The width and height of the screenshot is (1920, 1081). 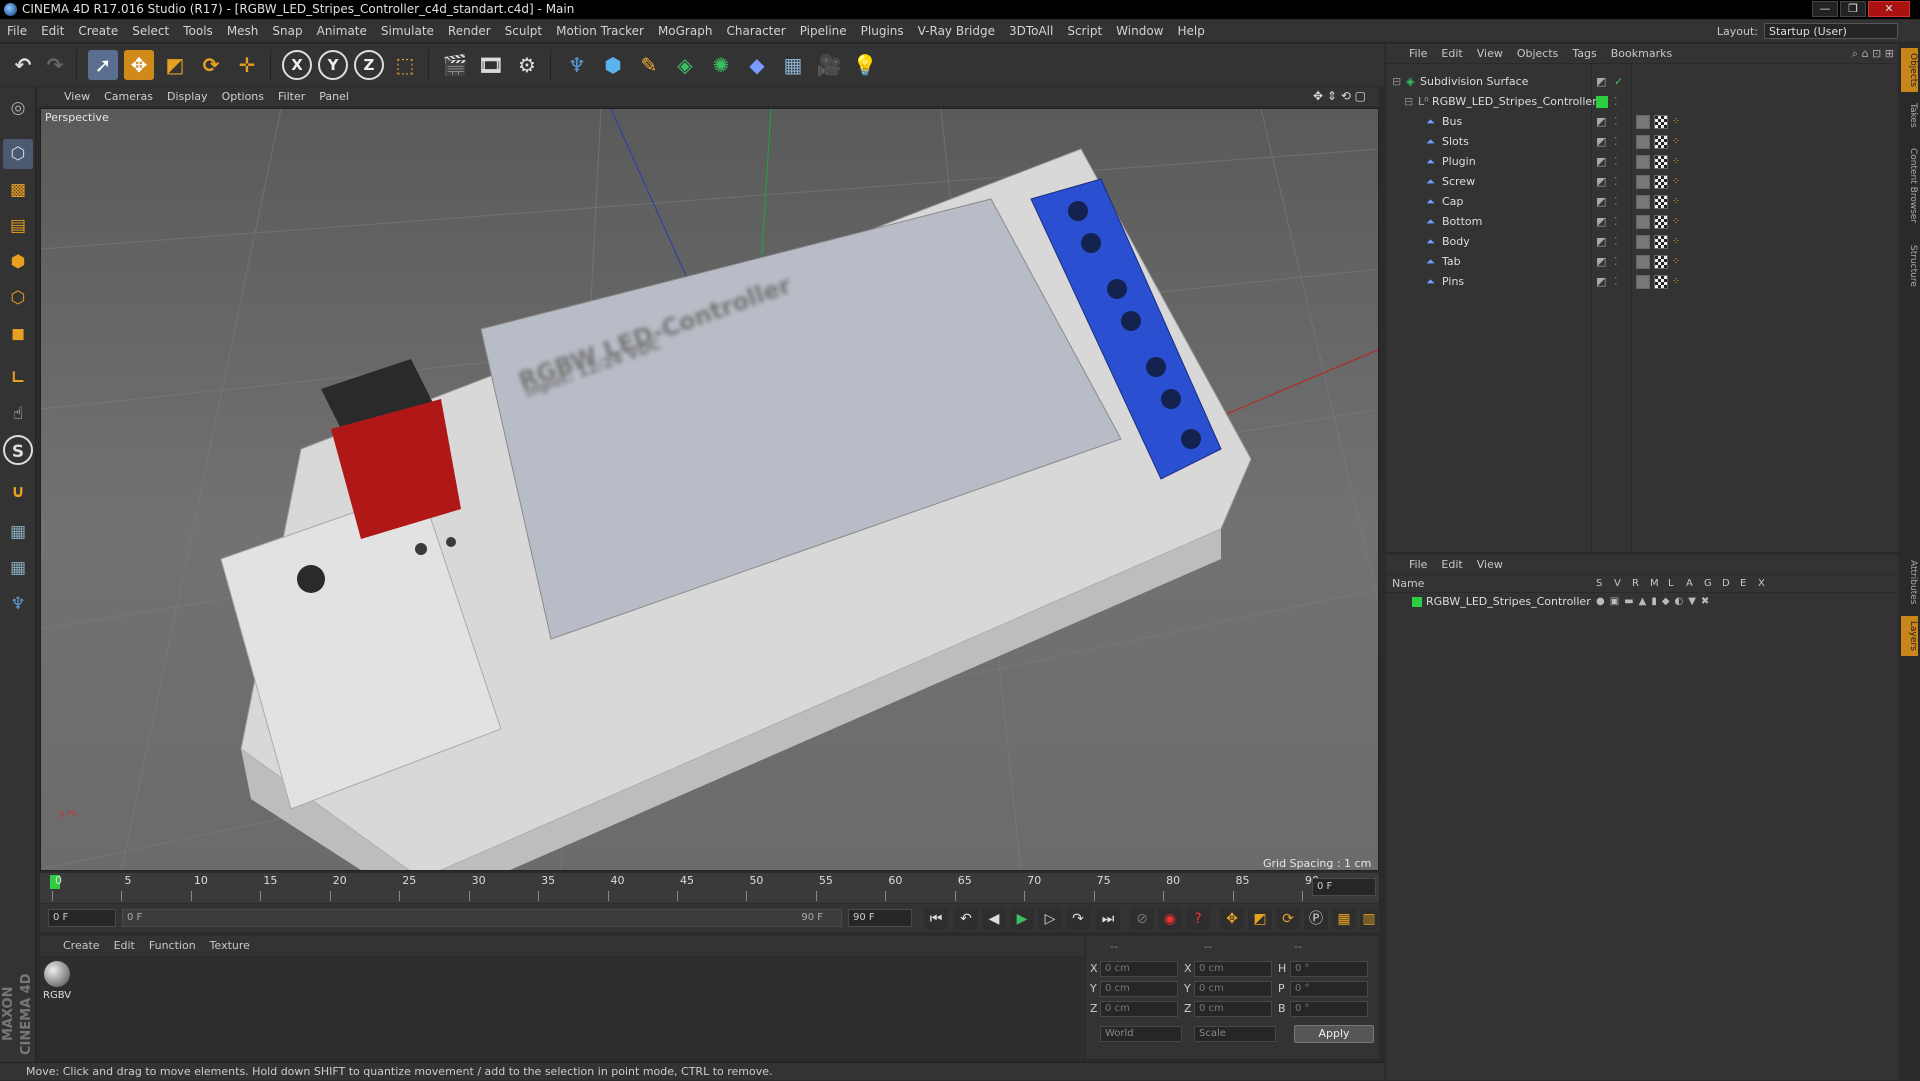 What do you see at coordinates (247, 65) in the screenshot?
I see `recent-tools-icon: ✛` at bounding box center [247, 65].